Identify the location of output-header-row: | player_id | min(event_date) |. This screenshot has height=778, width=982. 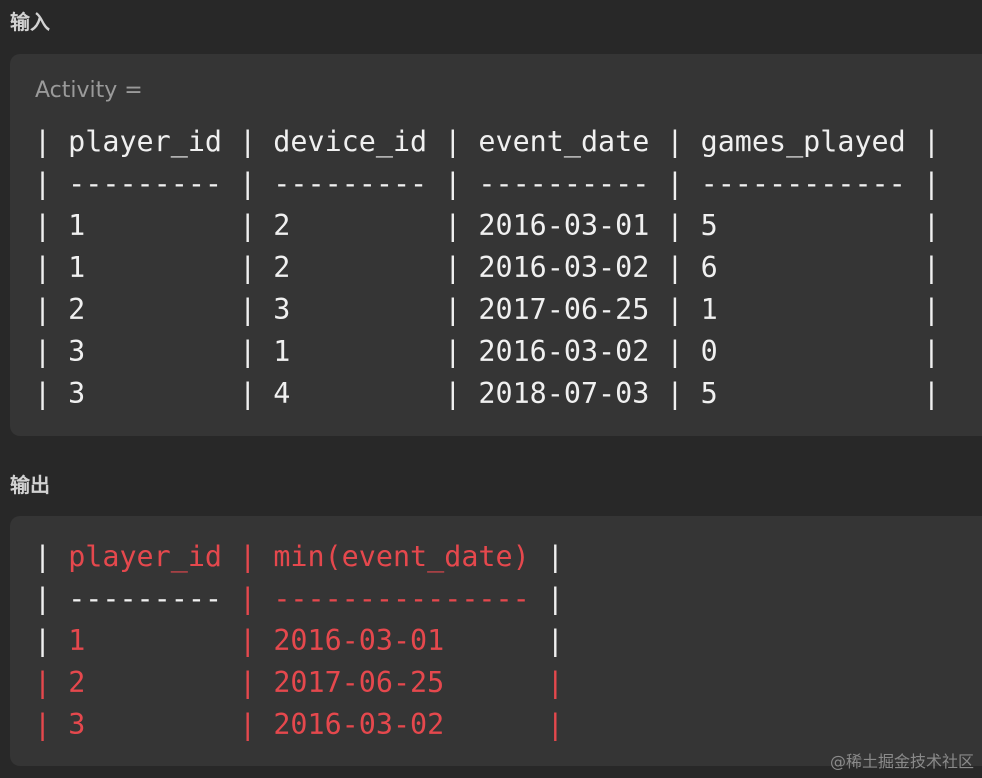
(299, 556).